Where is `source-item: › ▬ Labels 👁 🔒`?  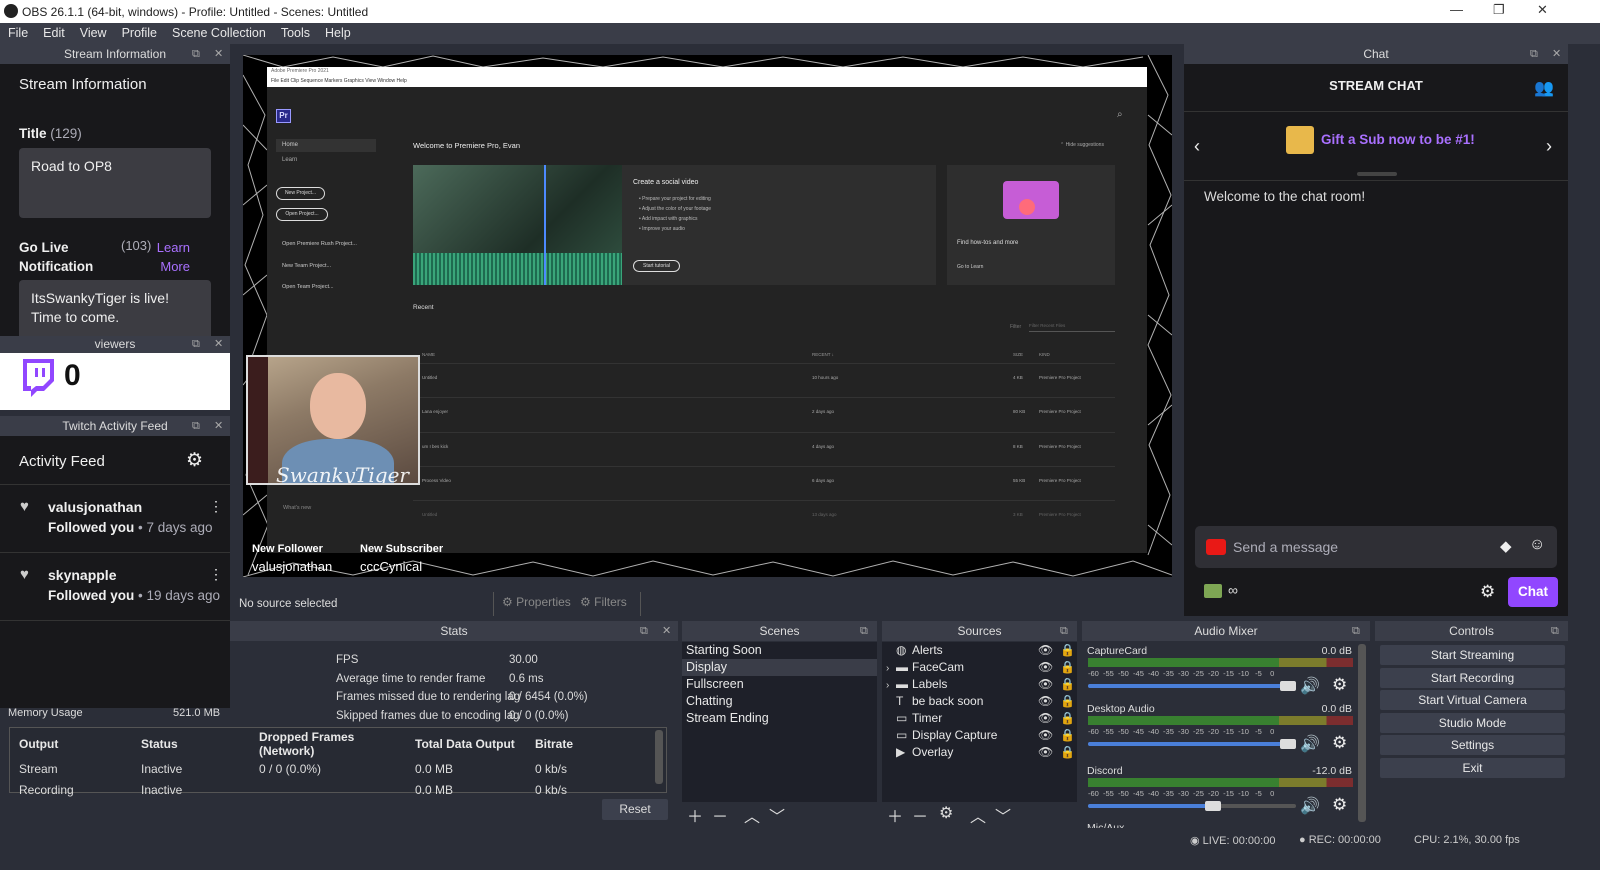 source-item: › ▬ Labels 👁 🔒 is located at coordinates (979, 684).